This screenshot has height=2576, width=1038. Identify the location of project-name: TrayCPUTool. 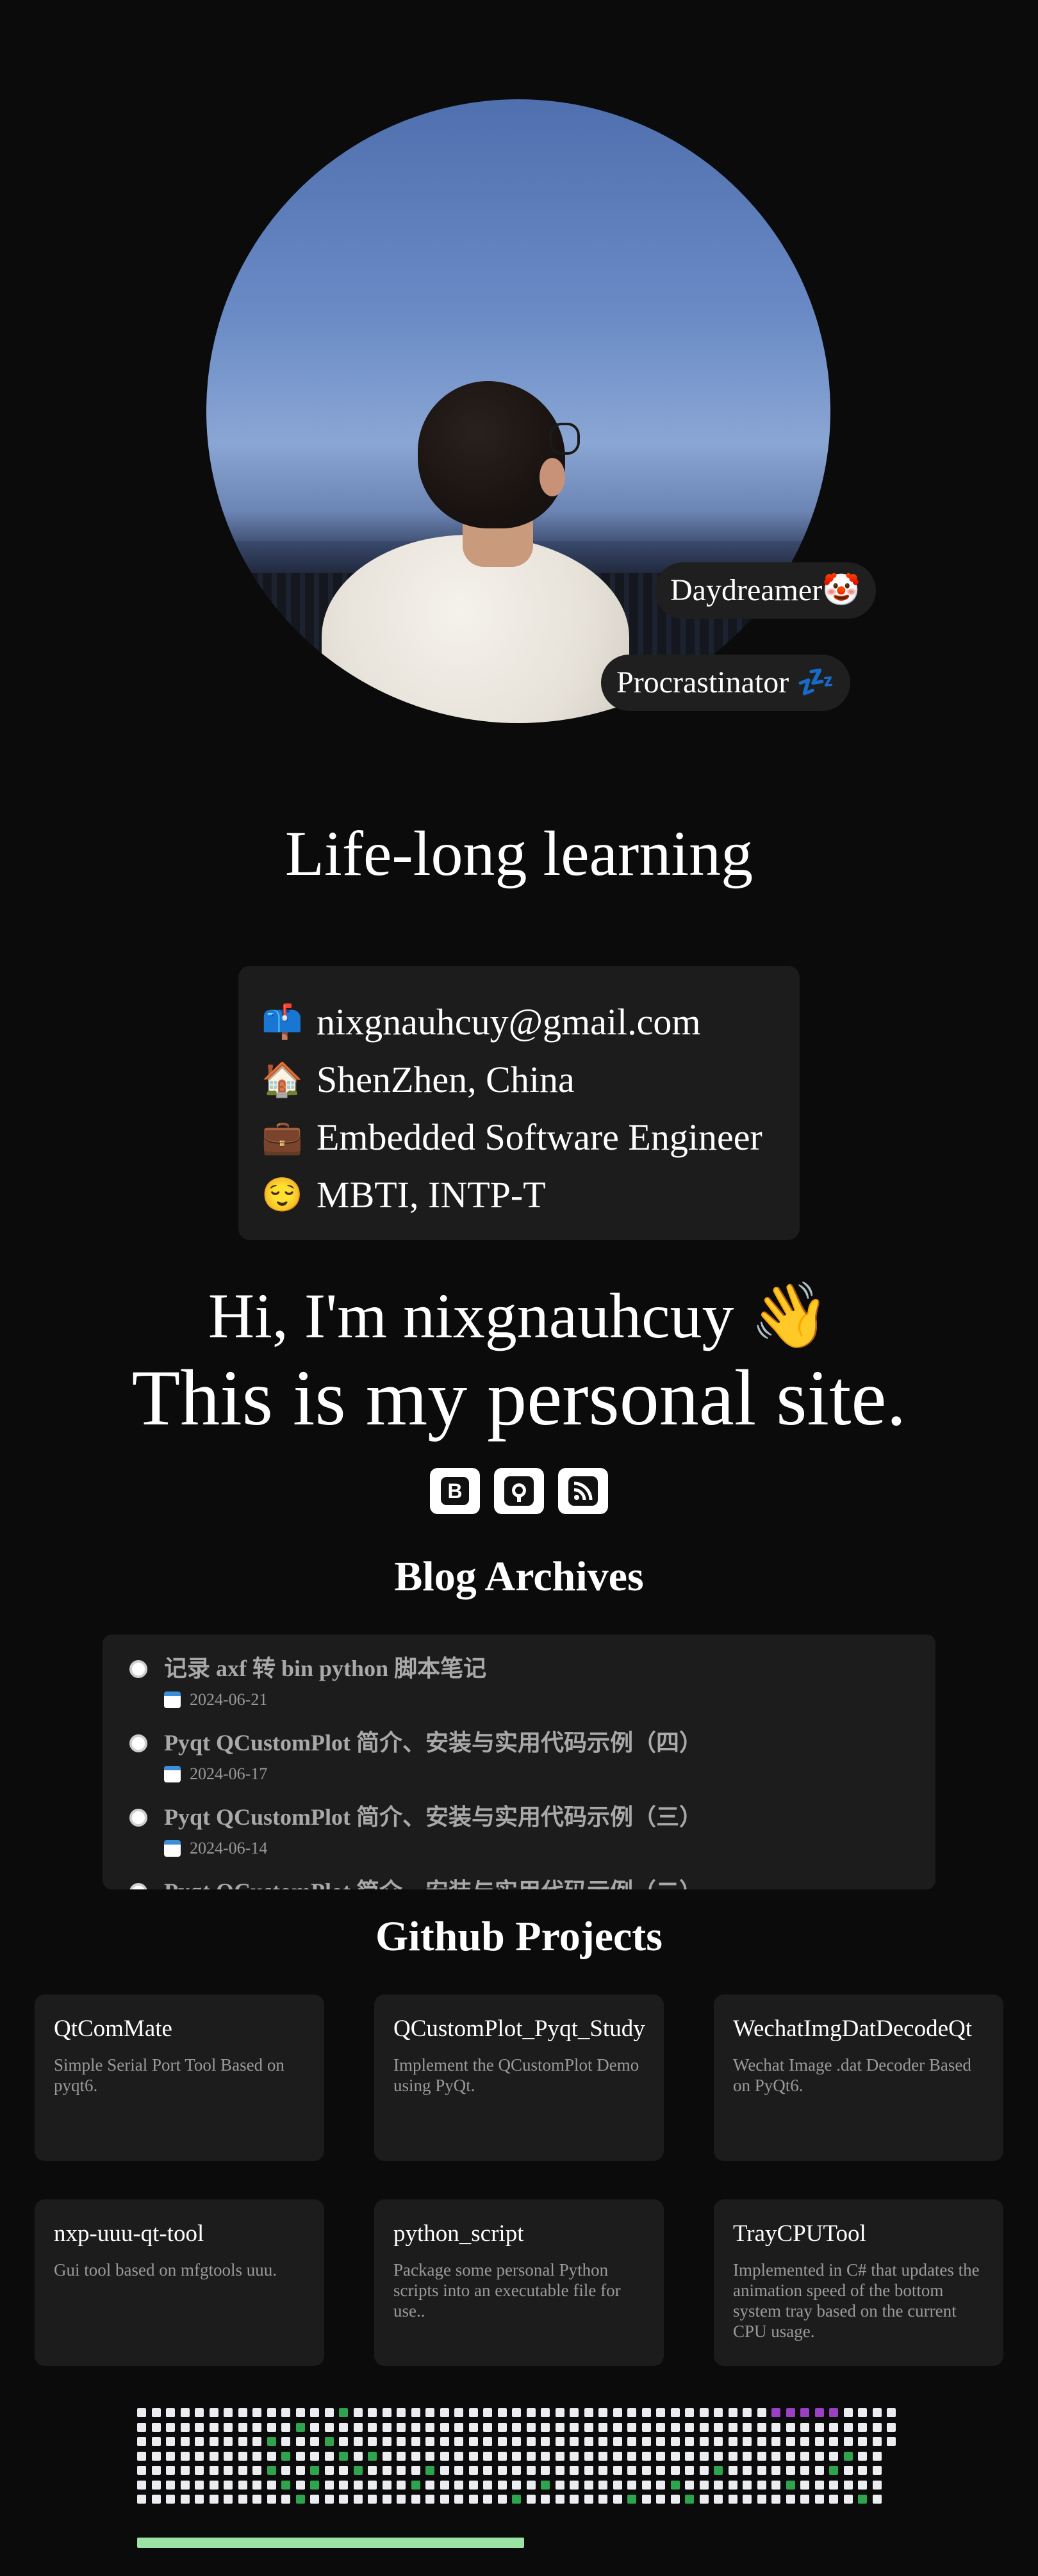
(858, 2234).